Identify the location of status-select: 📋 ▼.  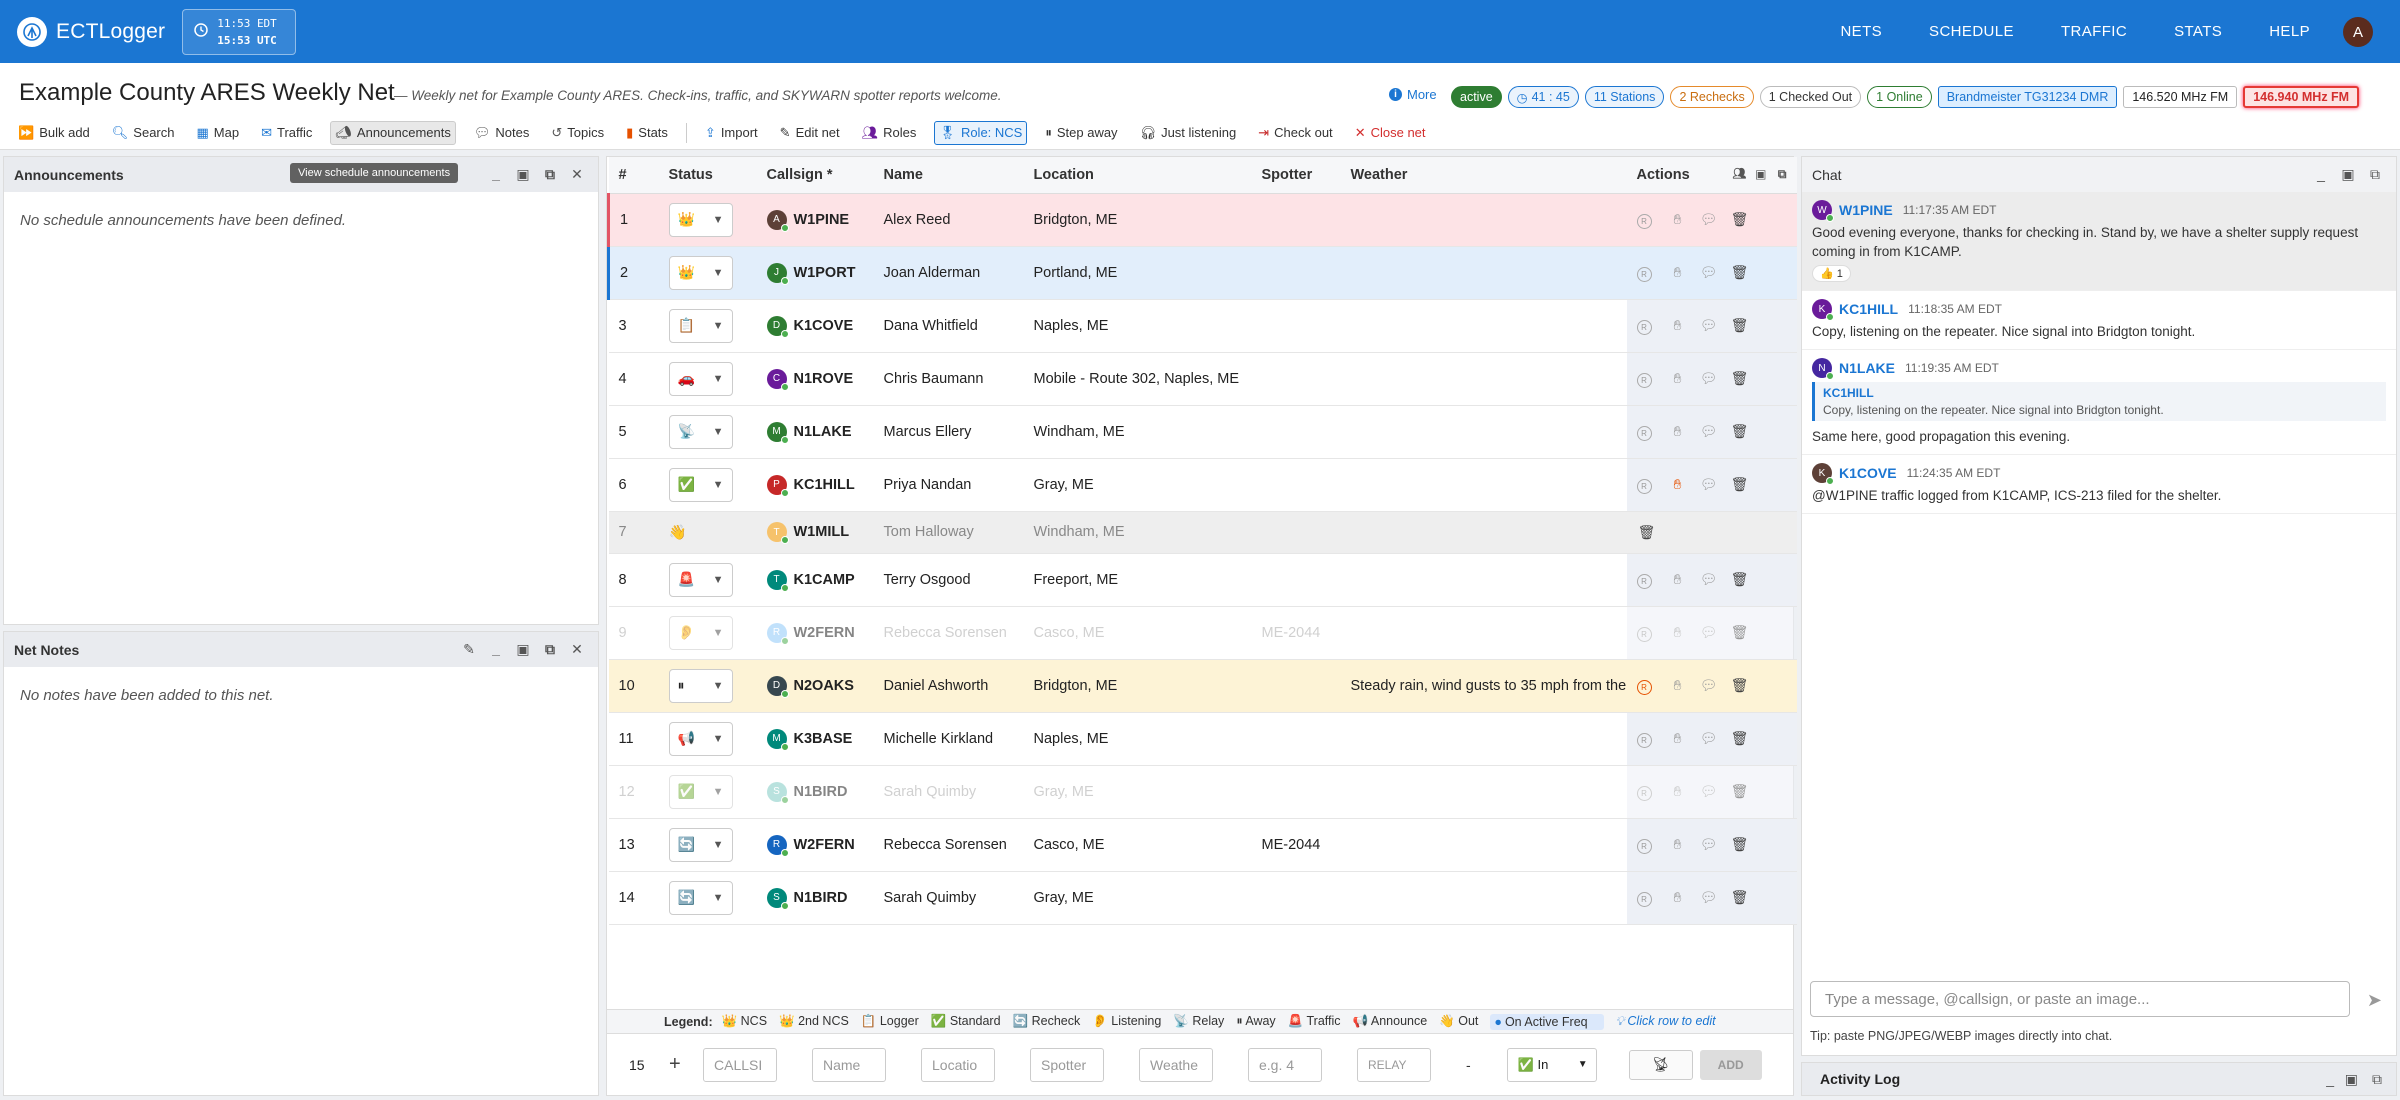
(700, 325).